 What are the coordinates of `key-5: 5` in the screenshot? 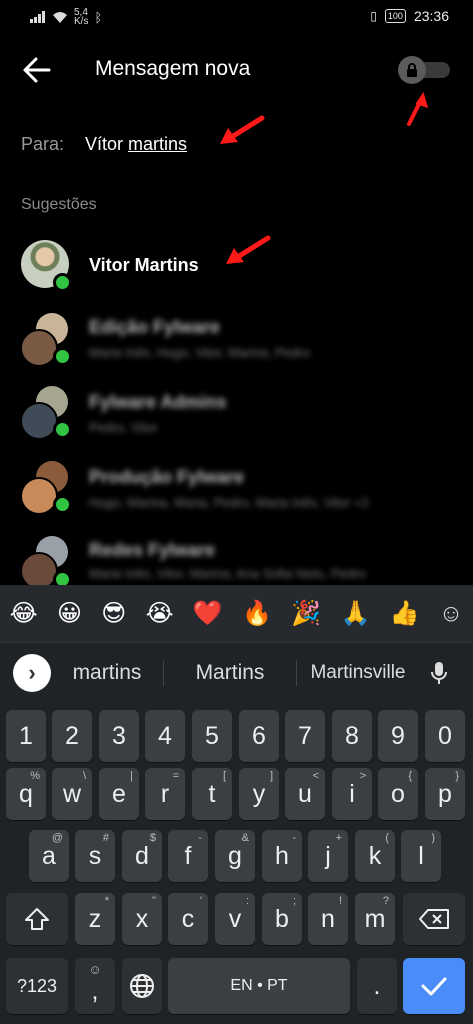 It's located at (212, 736).